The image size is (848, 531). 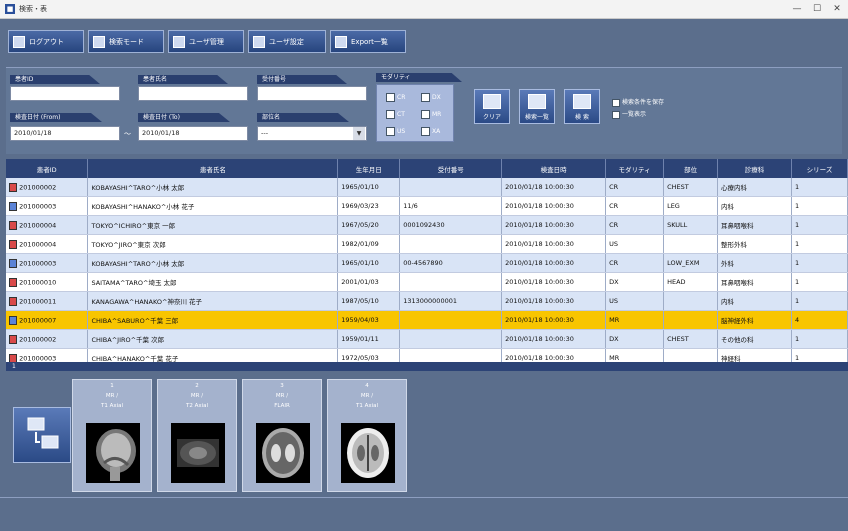 What do you see at coordinates (47, 168) in the screenshot?
I see `grid-column-header: 患者ID` at bounding box center [47, 168].